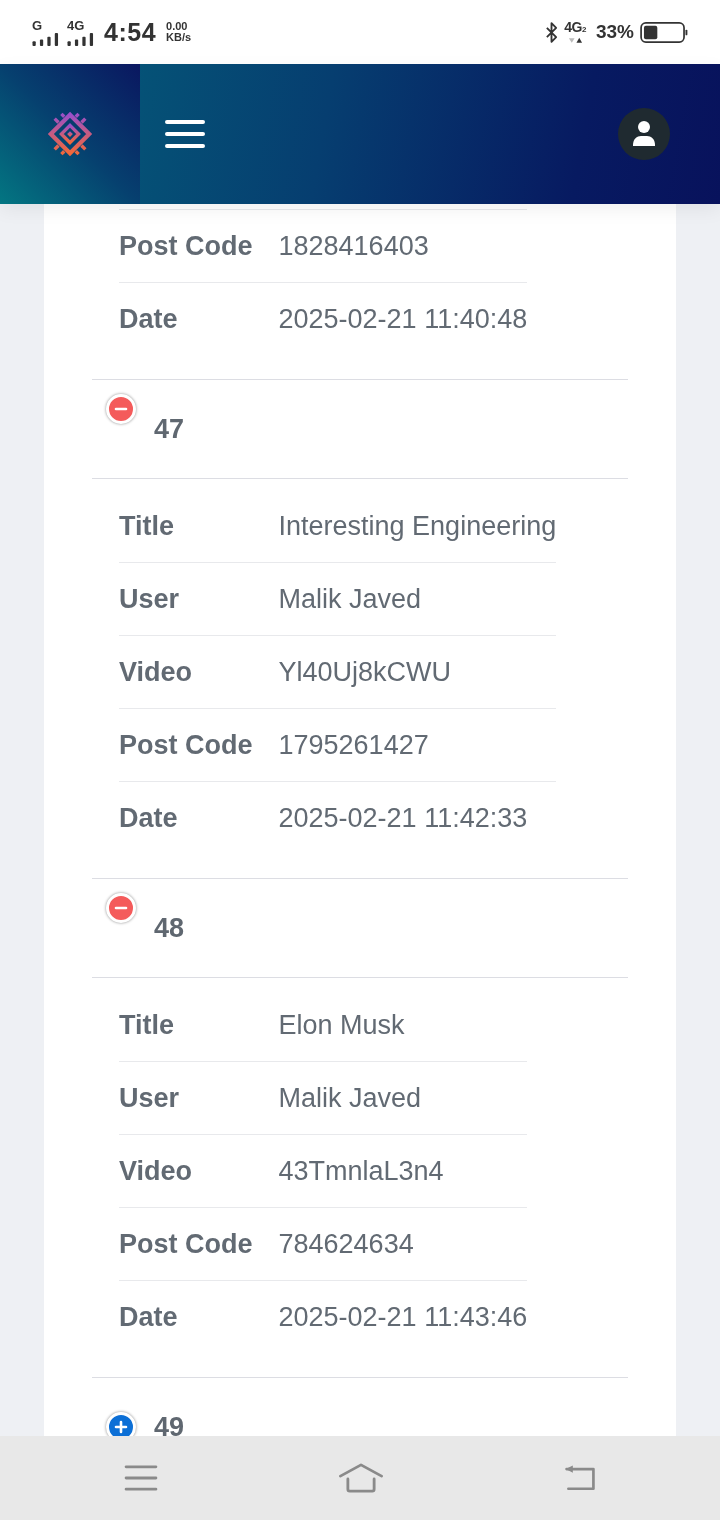  Describe the element at coordinates (575, 40) in the screenshot. I see `data-arrows-icon` at that location.